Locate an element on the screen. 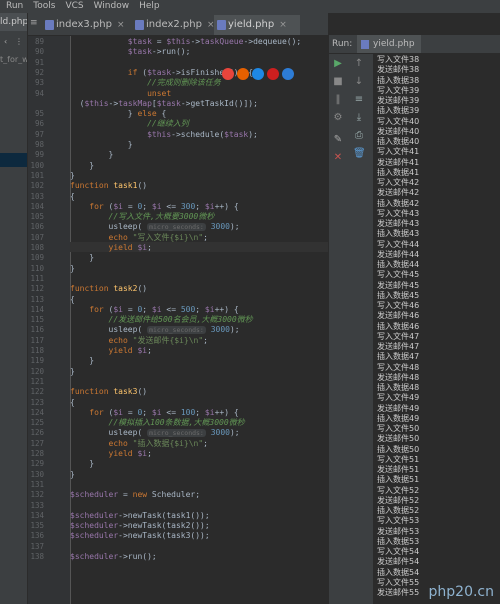 The width and height of the screenshot is (500, 604). clear-all-icon: 🗑 is located at coordinates (359, 154).